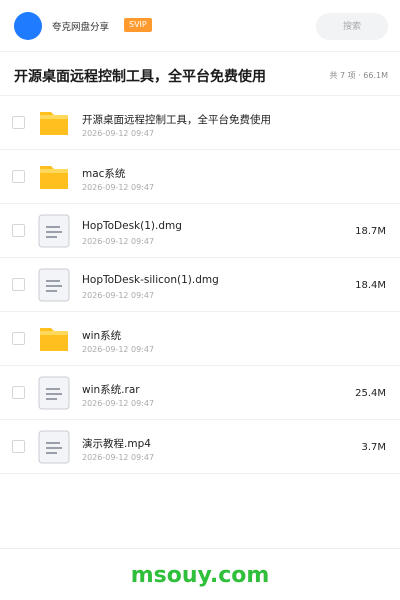  I want to click on page-title: 开源桌面远程控制工具，全平台免费使用, so click(140, 77).